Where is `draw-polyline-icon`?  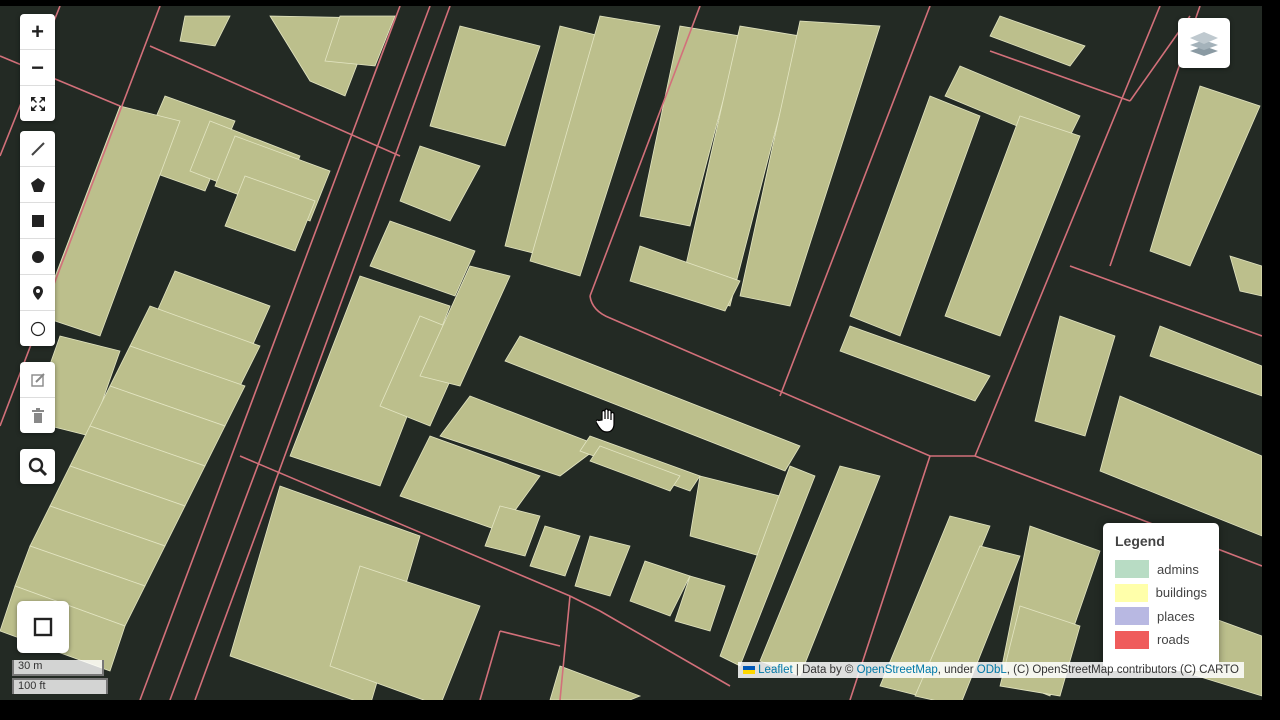
draw-polyline-icon is located at coordinates (37, 148).